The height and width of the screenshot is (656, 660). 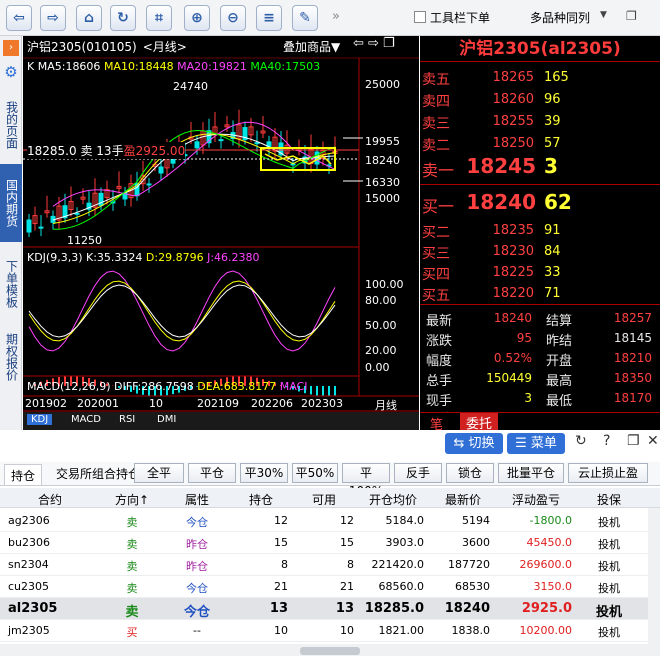 I want to click on table-row: al2305 卖 今仓 13 13 18285.0 18240 2925.0 投机, so click(x=330, y=609).